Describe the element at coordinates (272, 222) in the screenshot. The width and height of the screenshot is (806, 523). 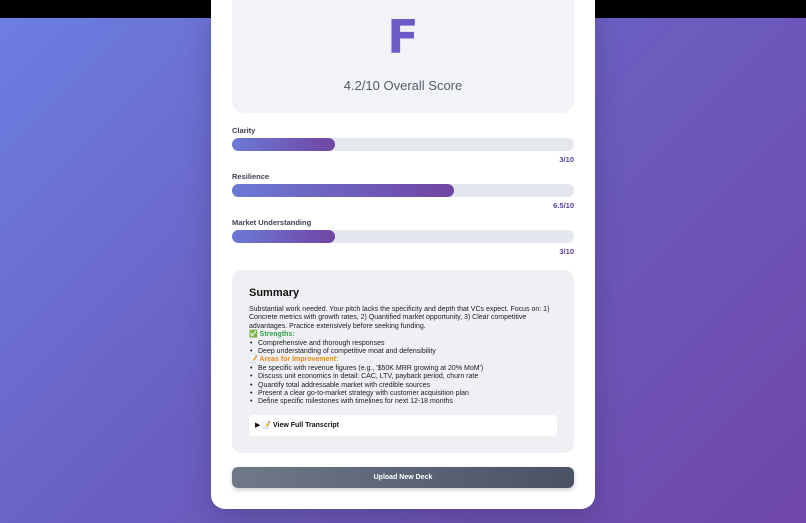
I see `metric-label: Market Understanding` at that location.